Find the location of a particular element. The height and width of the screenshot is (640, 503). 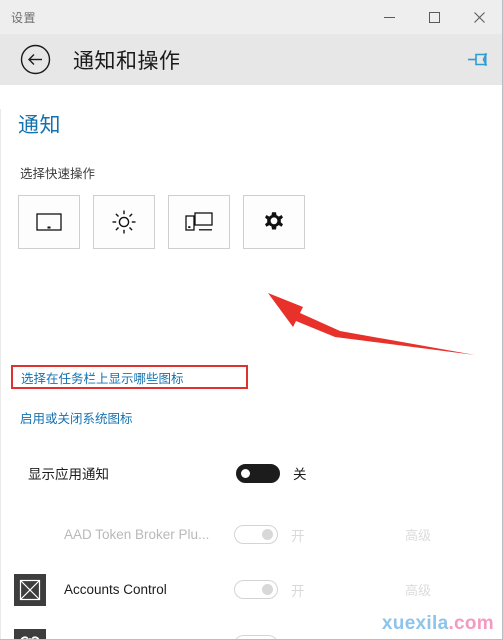

back-arrow-icon is located at coordinates (35, 59).